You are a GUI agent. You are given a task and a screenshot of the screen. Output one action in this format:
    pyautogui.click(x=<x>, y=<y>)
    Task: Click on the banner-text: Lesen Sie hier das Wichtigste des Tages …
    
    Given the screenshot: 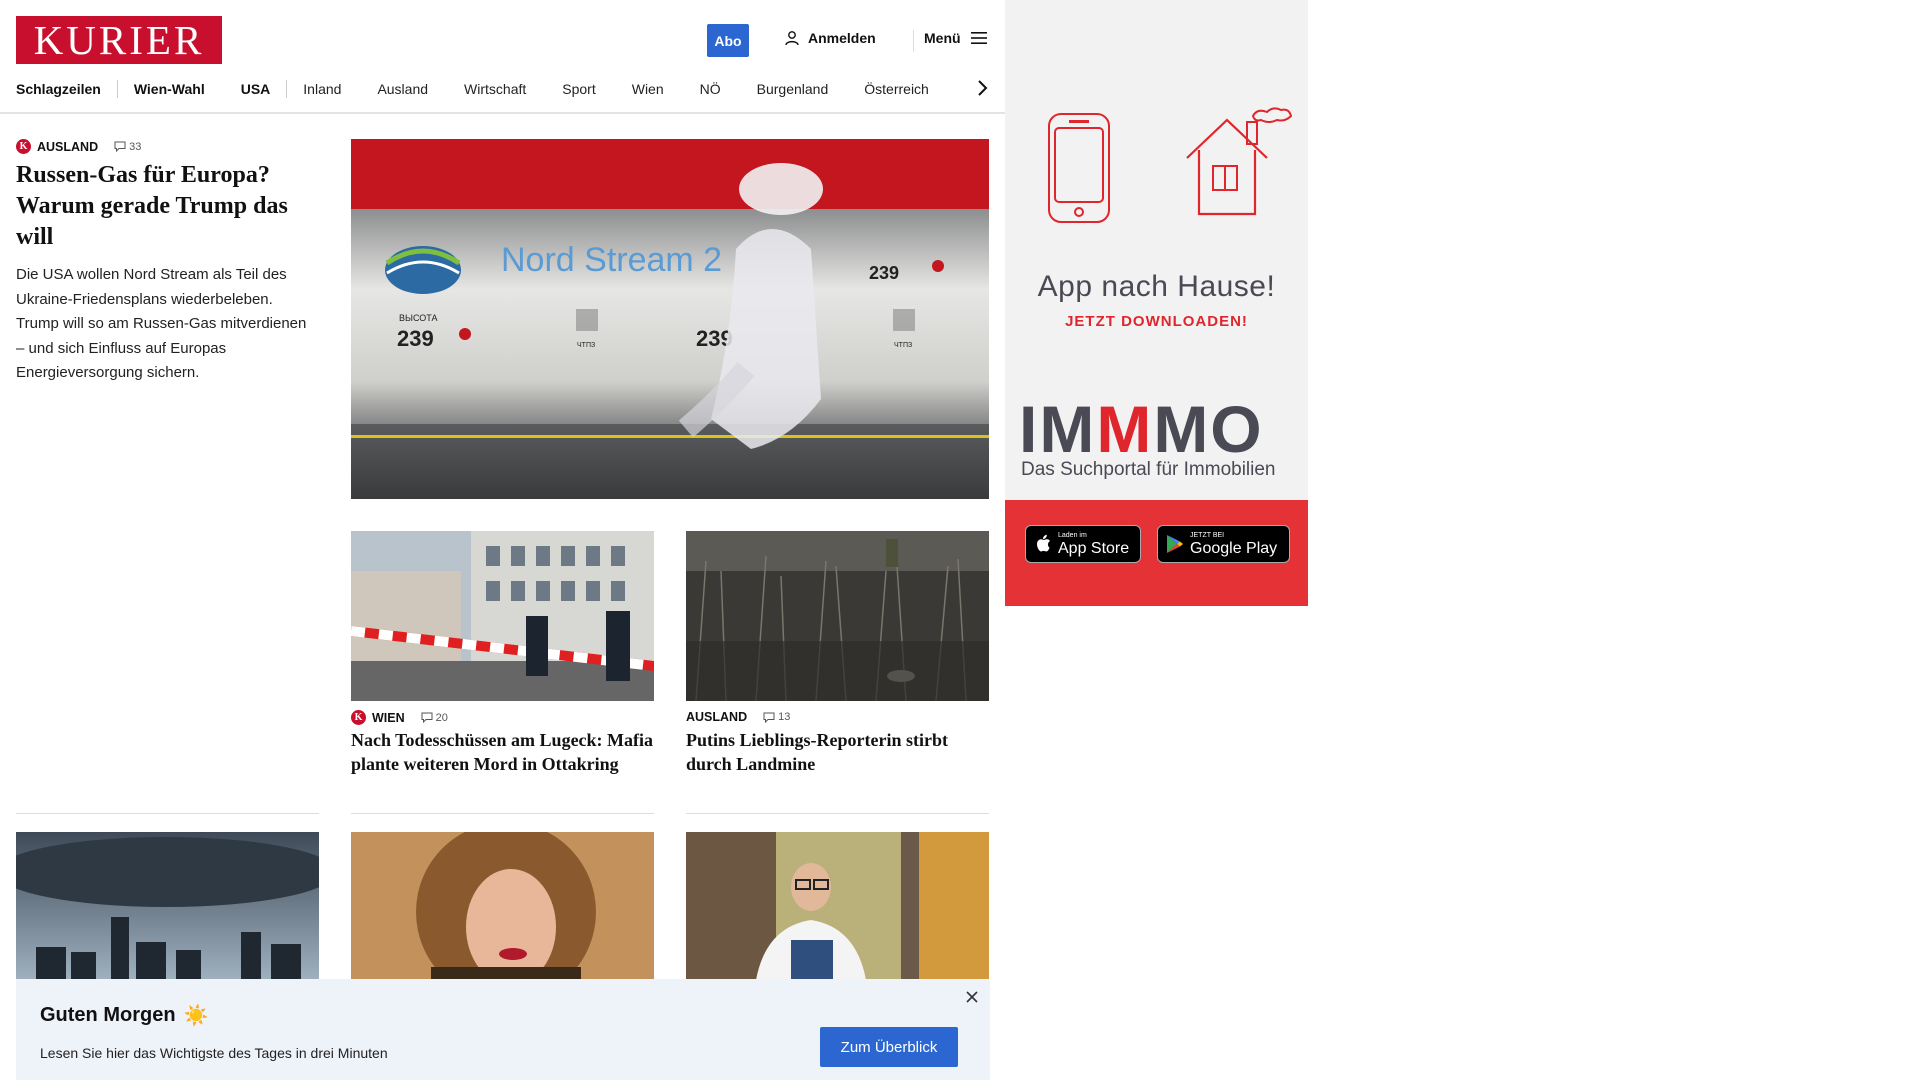 What is the action you would take?
    pyautogui.click(x=214, y=1053)
    